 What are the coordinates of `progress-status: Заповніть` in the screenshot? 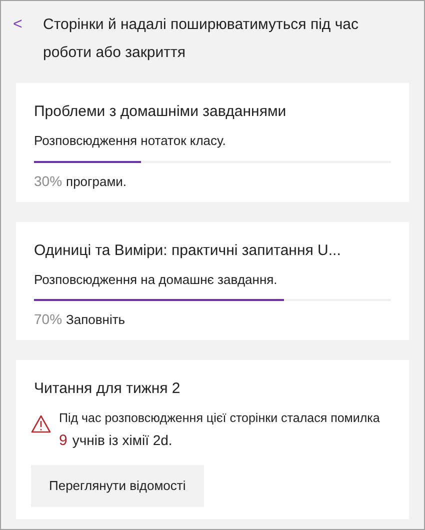 It's located at (96, 320).